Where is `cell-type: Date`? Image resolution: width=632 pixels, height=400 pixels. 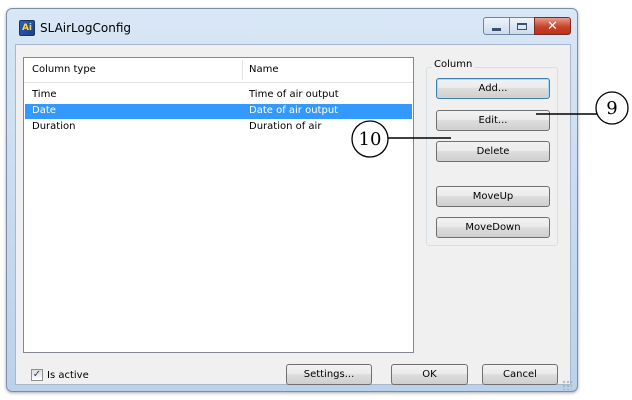
cell-type: Date is located at coordinates (44, 110).